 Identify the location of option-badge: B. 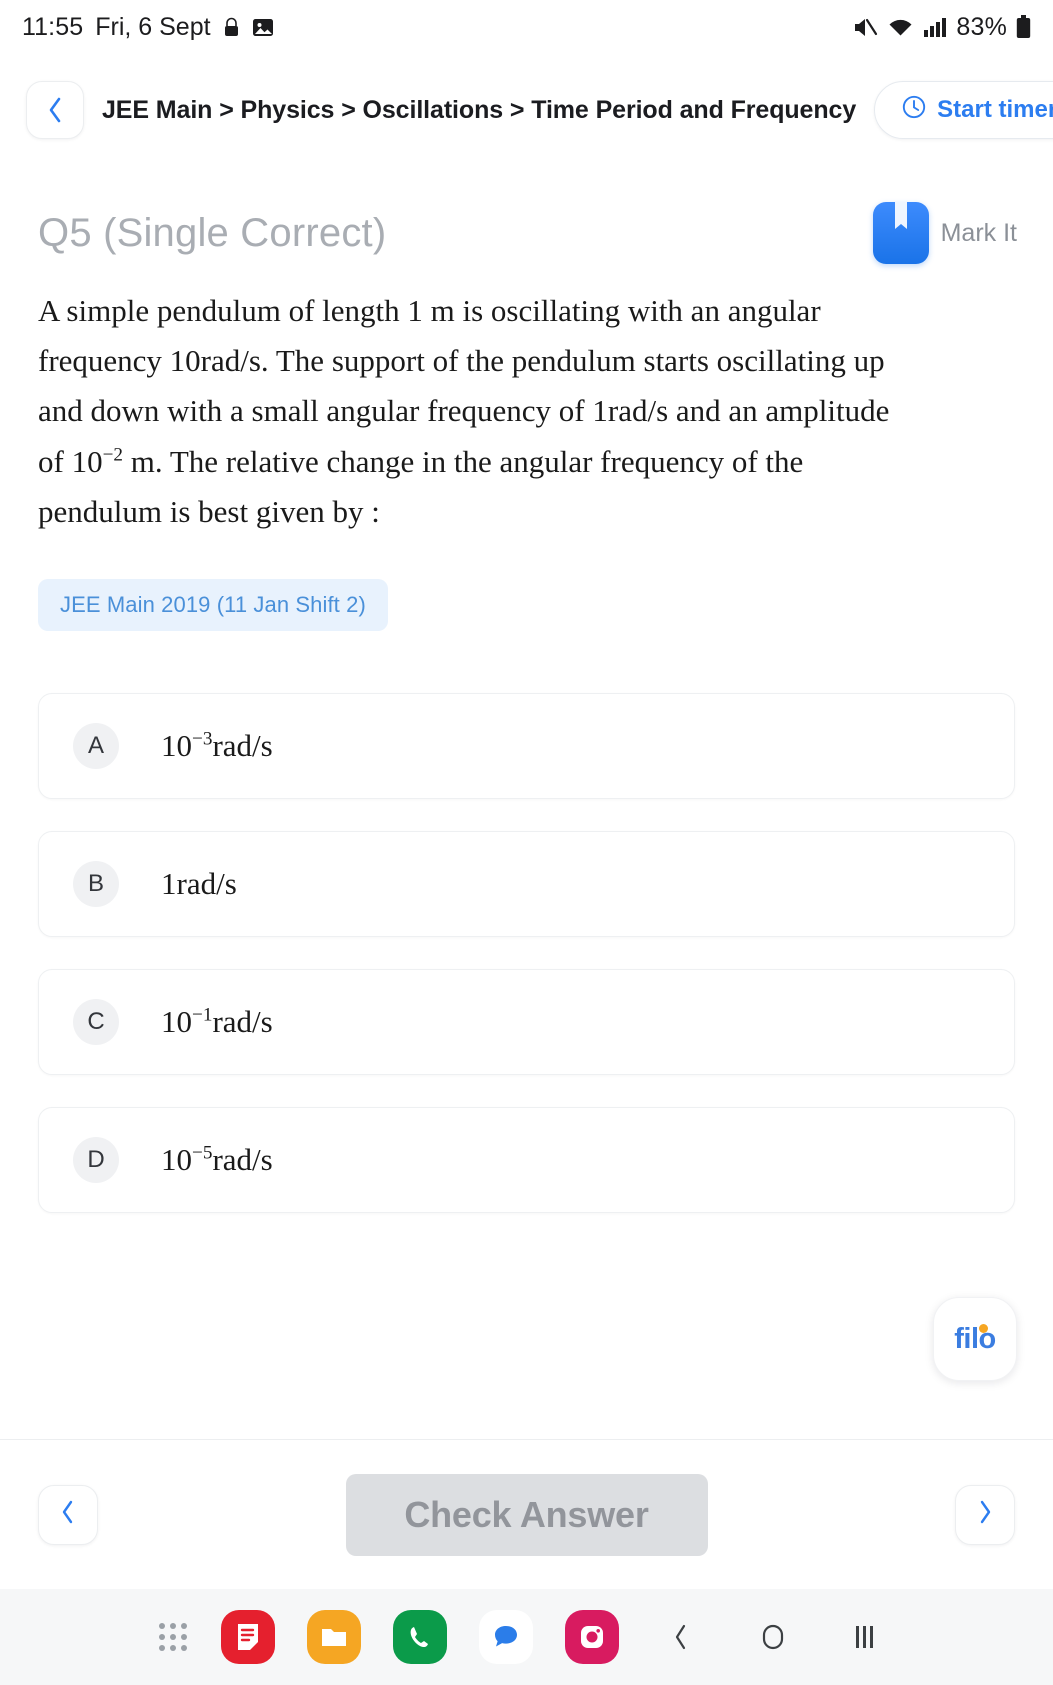
(96, 884).